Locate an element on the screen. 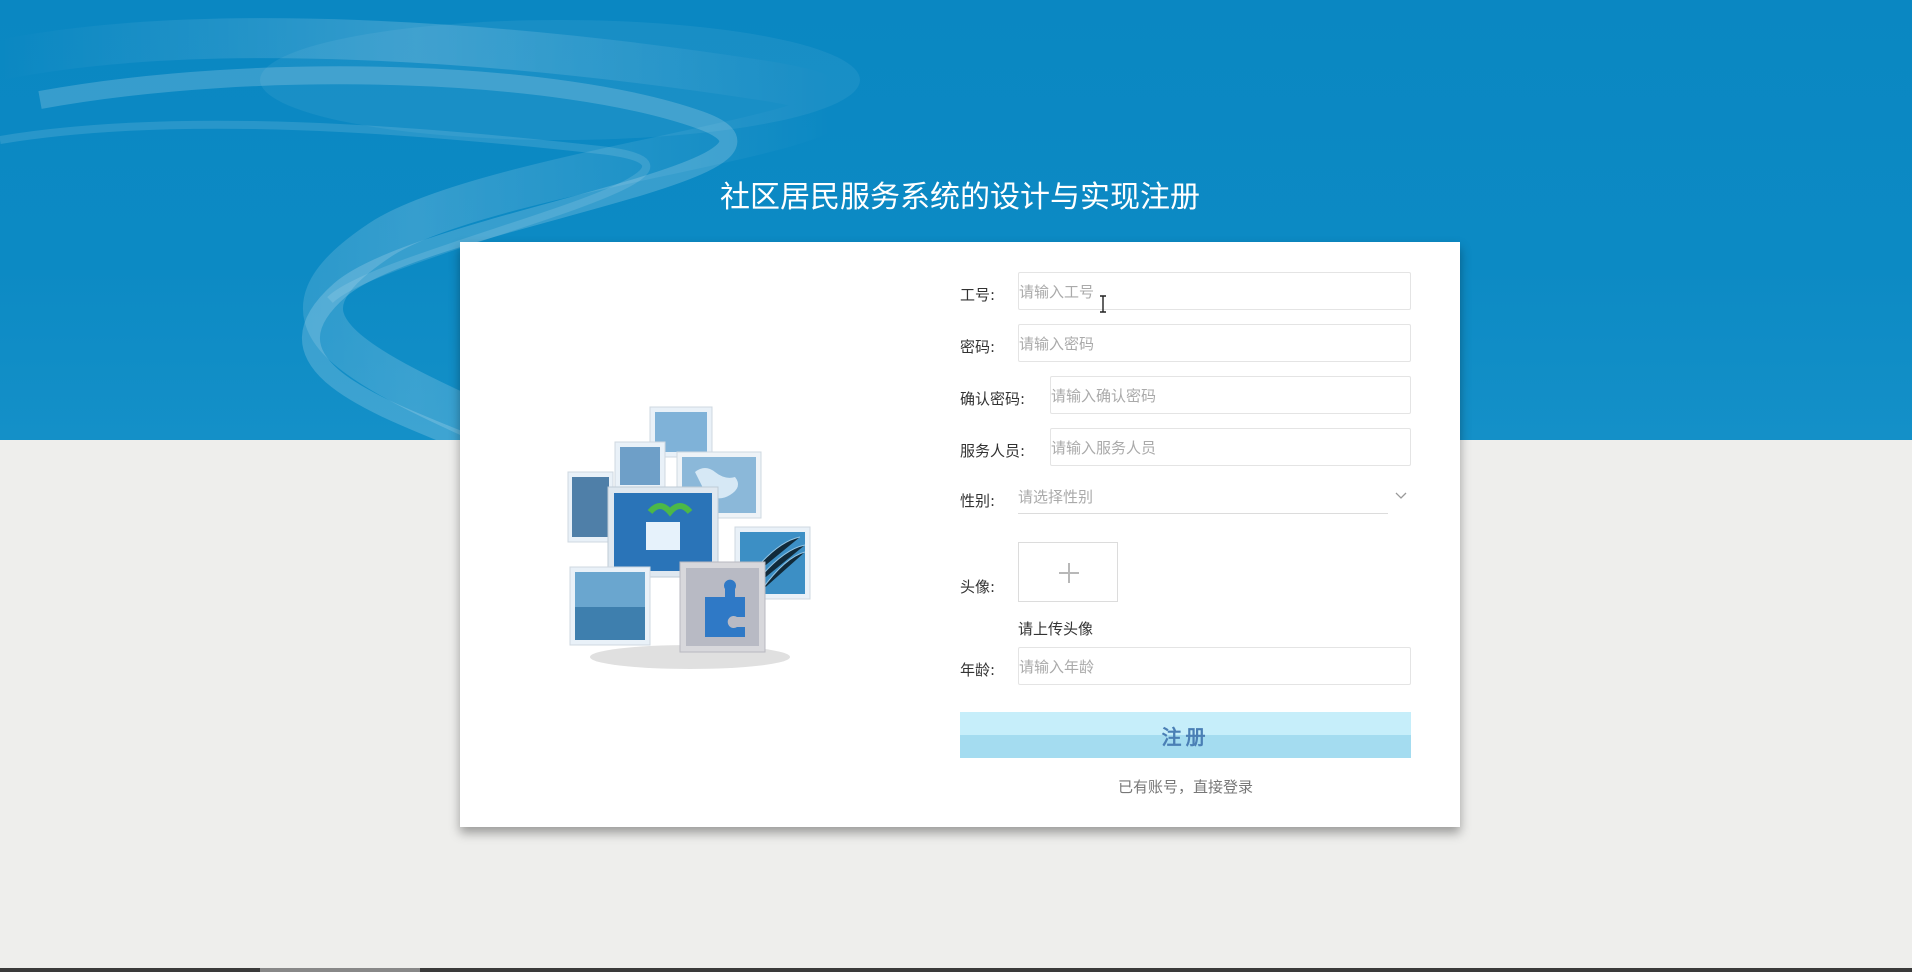 The width and height of the screenshot is (1912, 972). gender-row: 性别: 请选择性别 is located at coordinates (1185, 498).